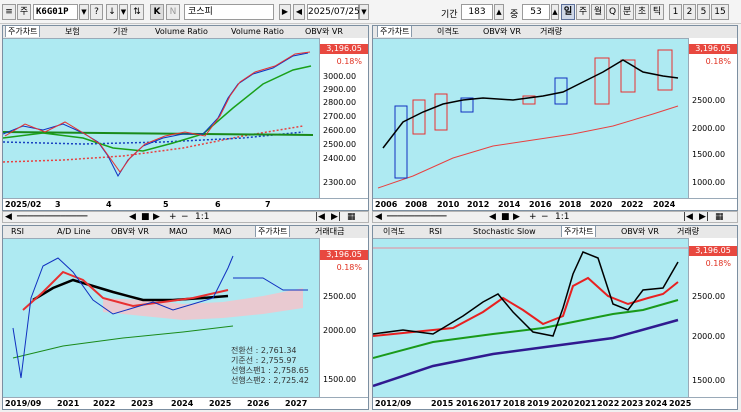 The image size is (741, 412). I want to click on x-tick: 2020, so click(601, 204).